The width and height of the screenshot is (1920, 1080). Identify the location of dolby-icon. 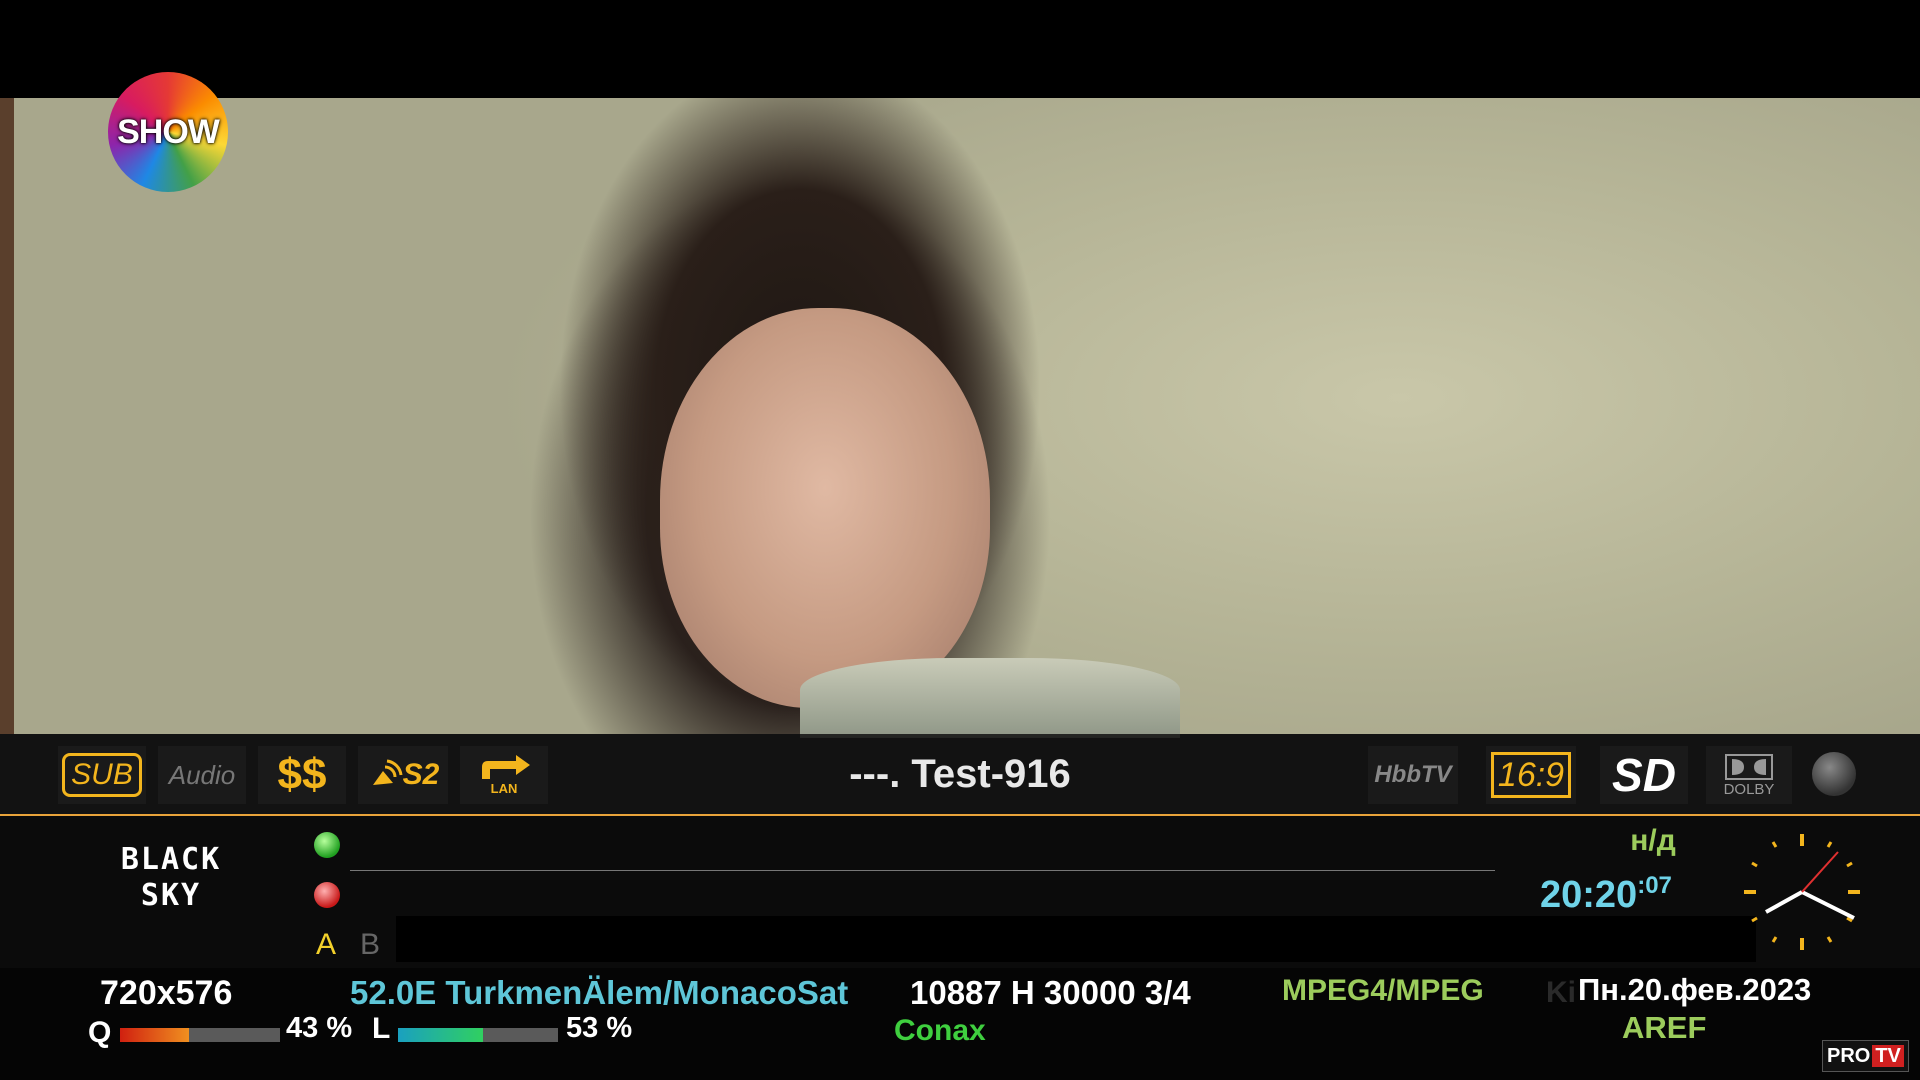
(1749, 766).